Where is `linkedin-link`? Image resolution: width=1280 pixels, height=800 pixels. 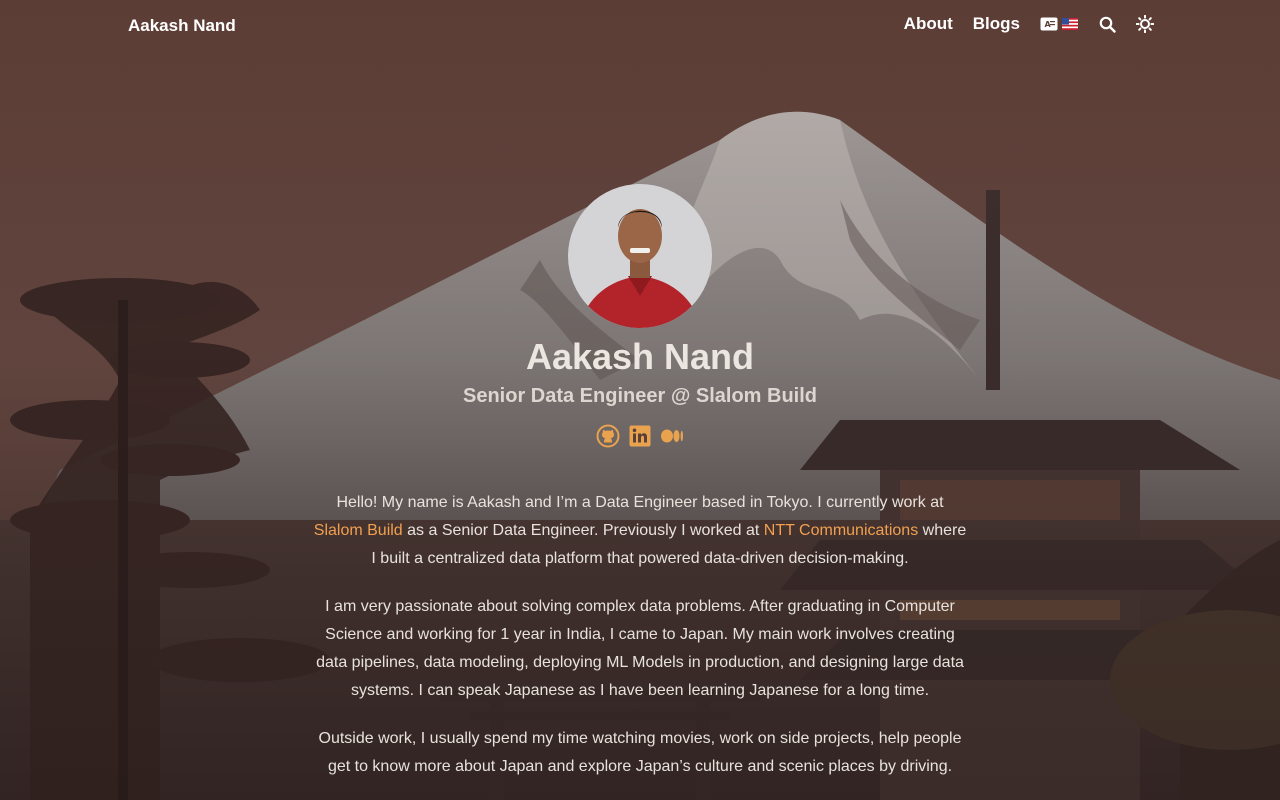
linkedin-link is located at coordinates (640, 436).